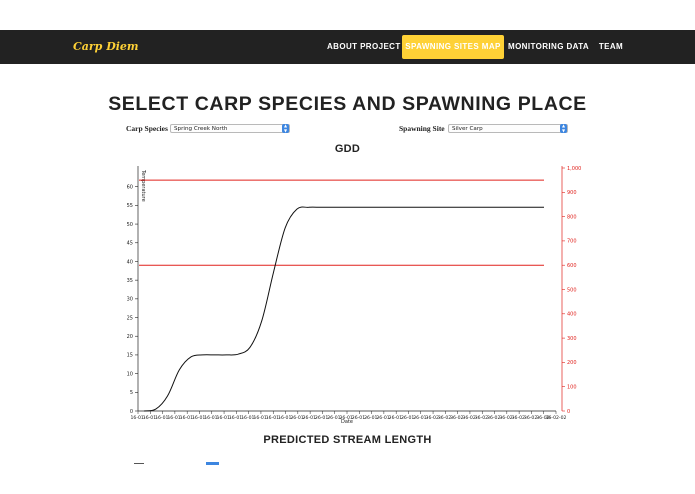  What do you see at coordinates (574, 169) in the screenshot?
I see `y2-tick-label: 1,000` at bounding box center [574, 169].